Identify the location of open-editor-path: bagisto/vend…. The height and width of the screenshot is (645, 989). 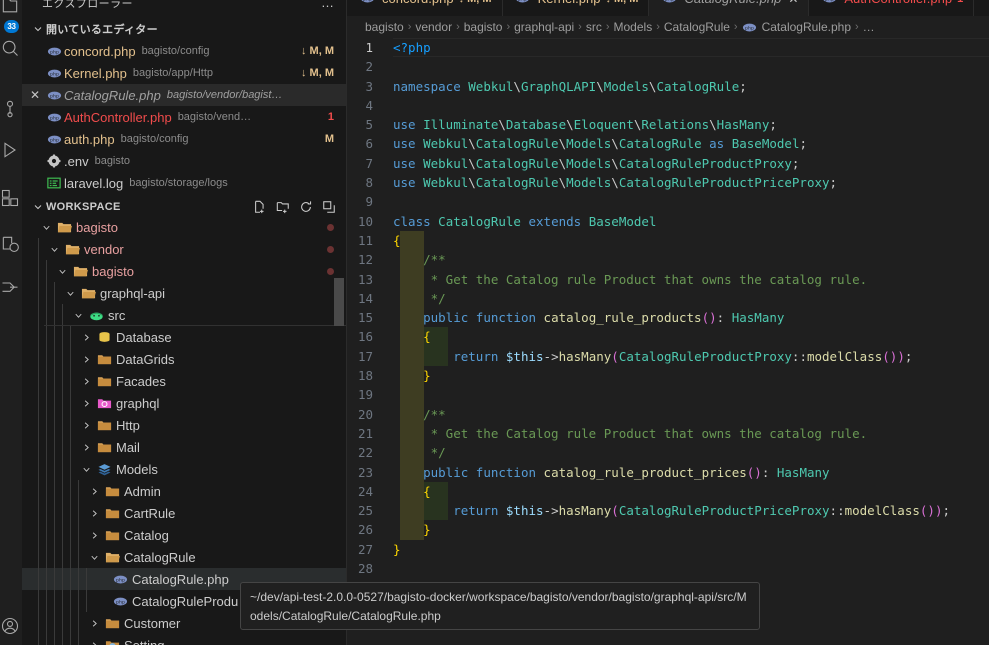
(214, 117).